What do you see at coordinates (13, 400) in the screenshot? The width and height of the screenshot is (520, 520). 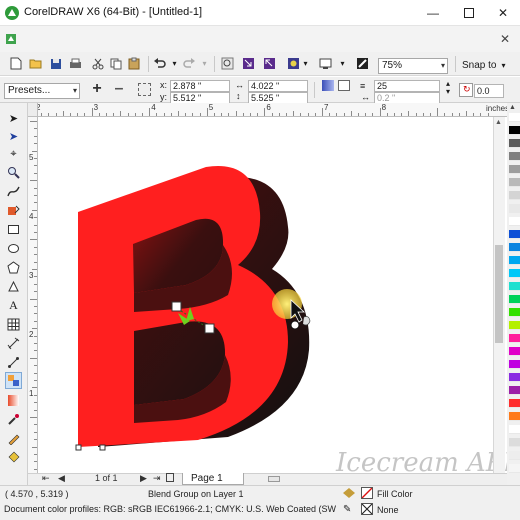 I see `transparency-tool` at bounding box center [13, 400].